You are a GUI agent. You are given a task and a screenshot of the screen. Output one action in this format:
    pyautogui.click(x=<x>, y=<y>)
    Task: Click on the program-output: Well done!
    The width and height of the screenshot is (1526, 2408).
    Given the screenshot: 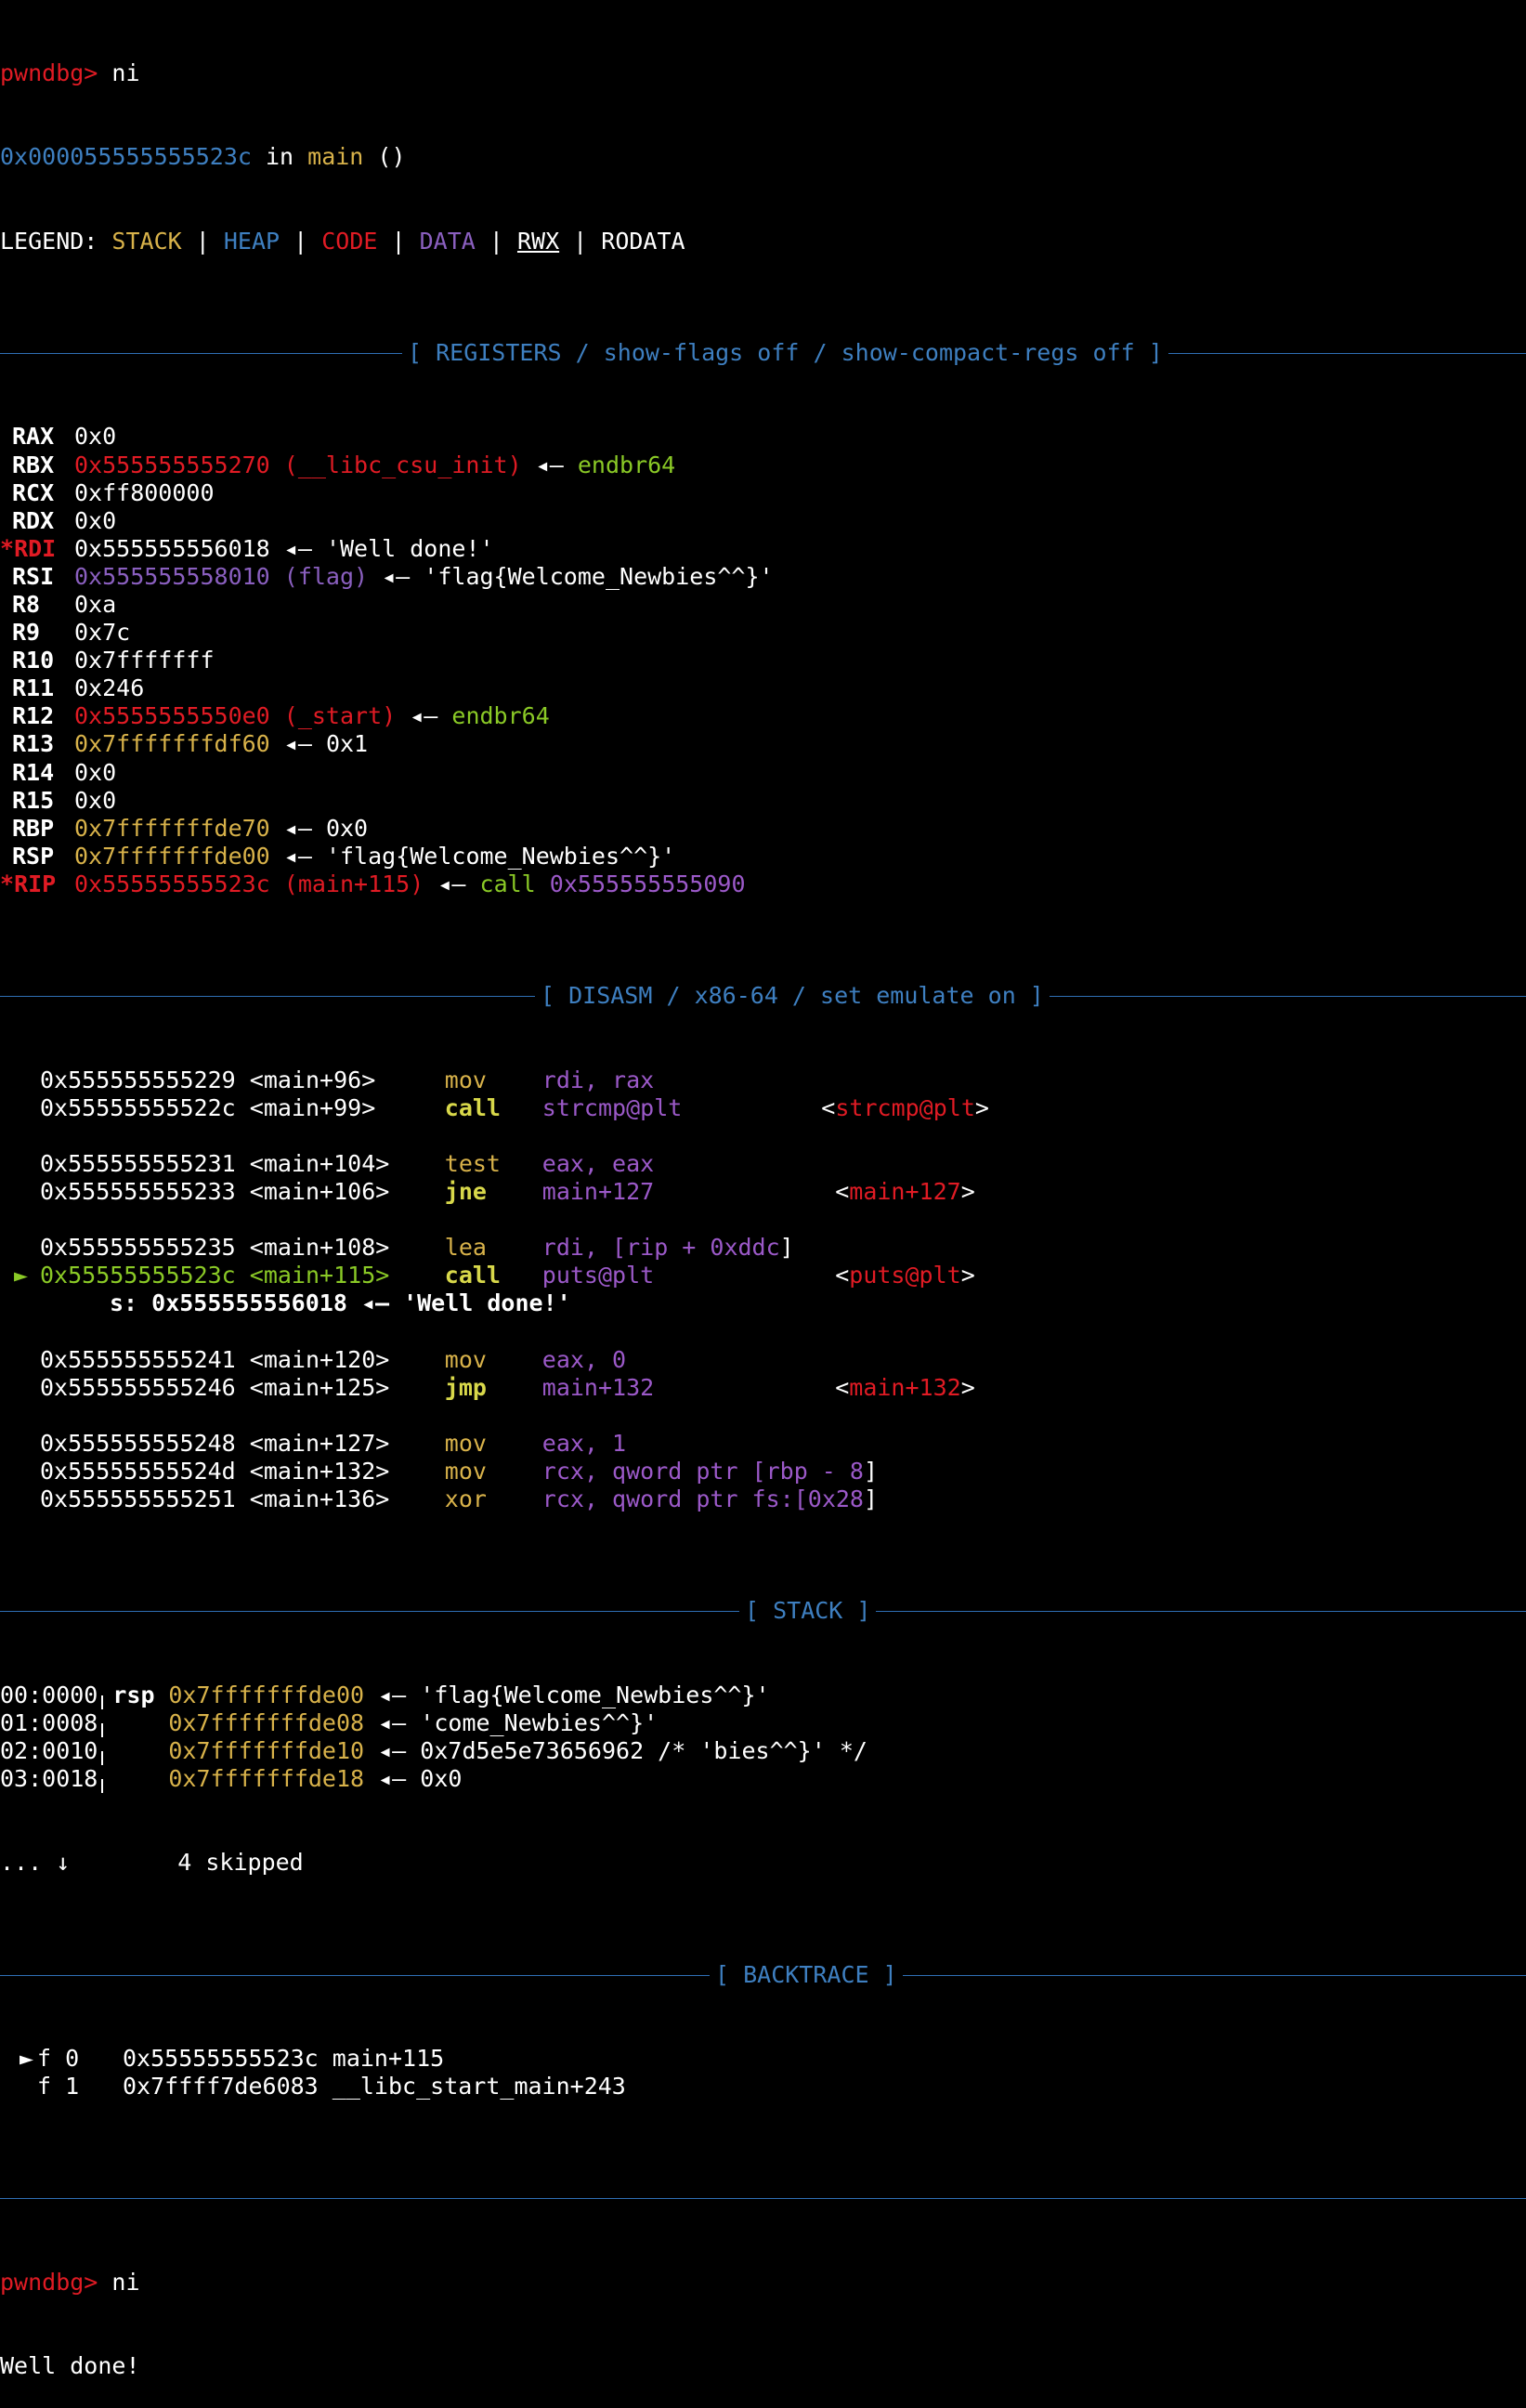 What is the action you would take?
    pyautogui.click(x=763, y=2366)
    